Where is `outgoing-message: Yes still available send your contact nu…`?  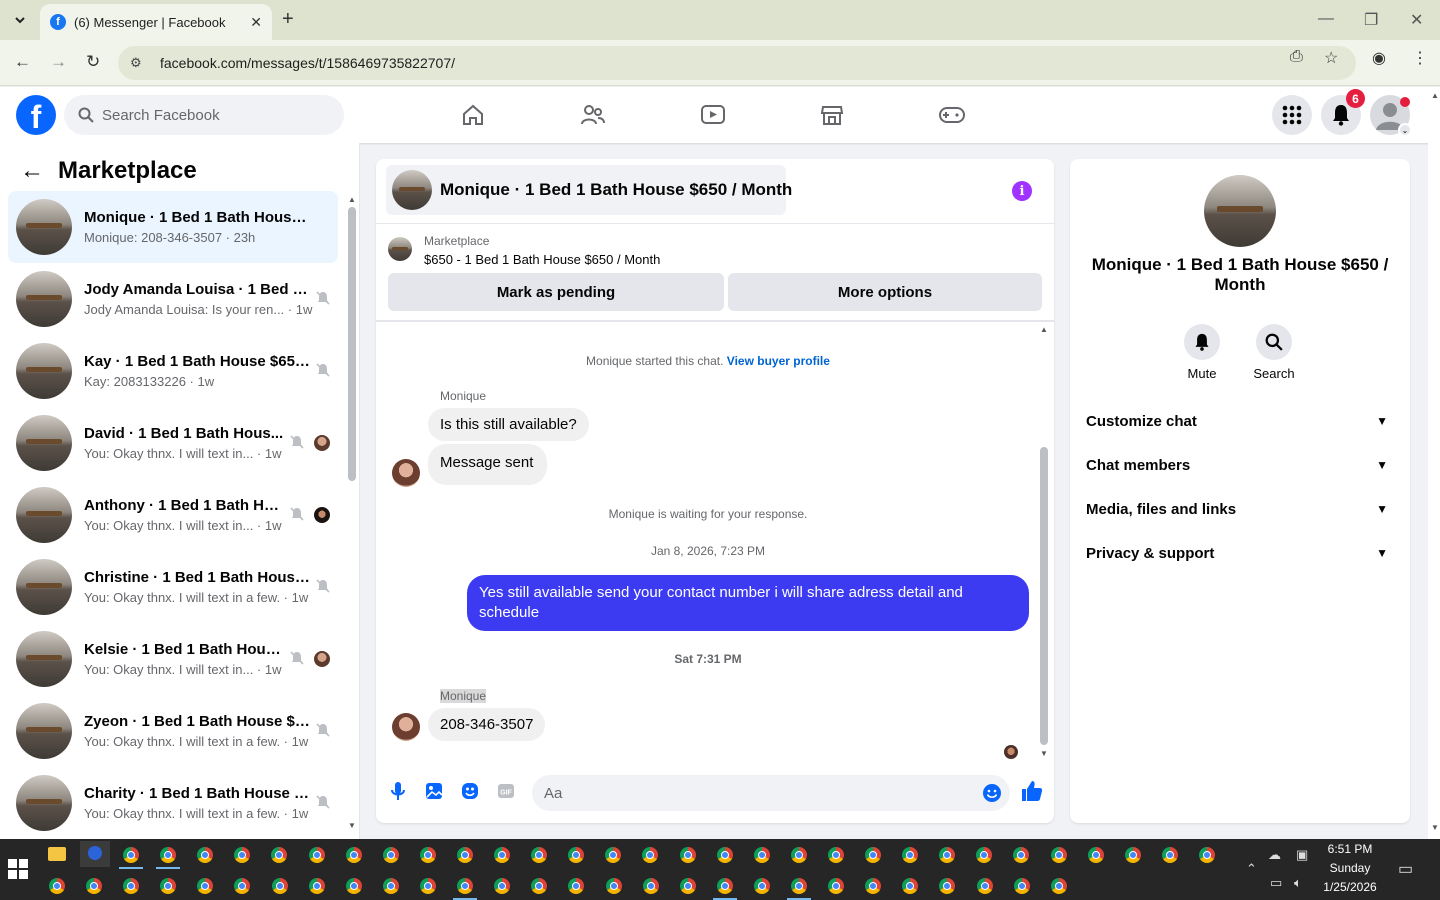 outgoing-message: Yes still available send your contact nu… is located at coordinates (748, 603).